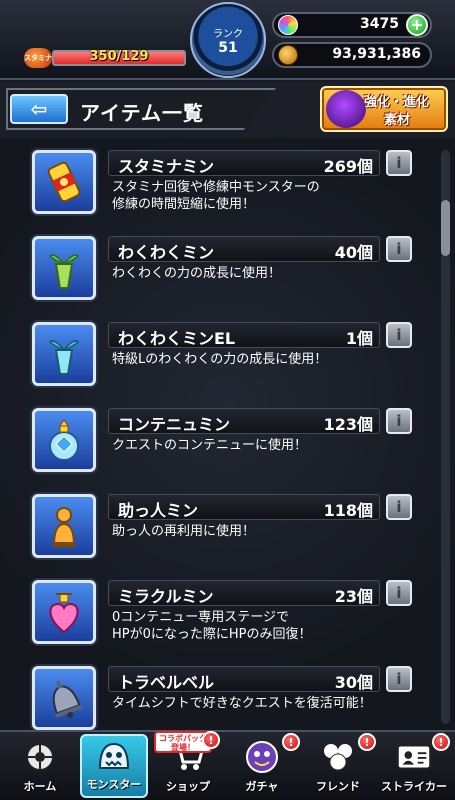  I want to click on striker-card-icon, so click(414, 757).